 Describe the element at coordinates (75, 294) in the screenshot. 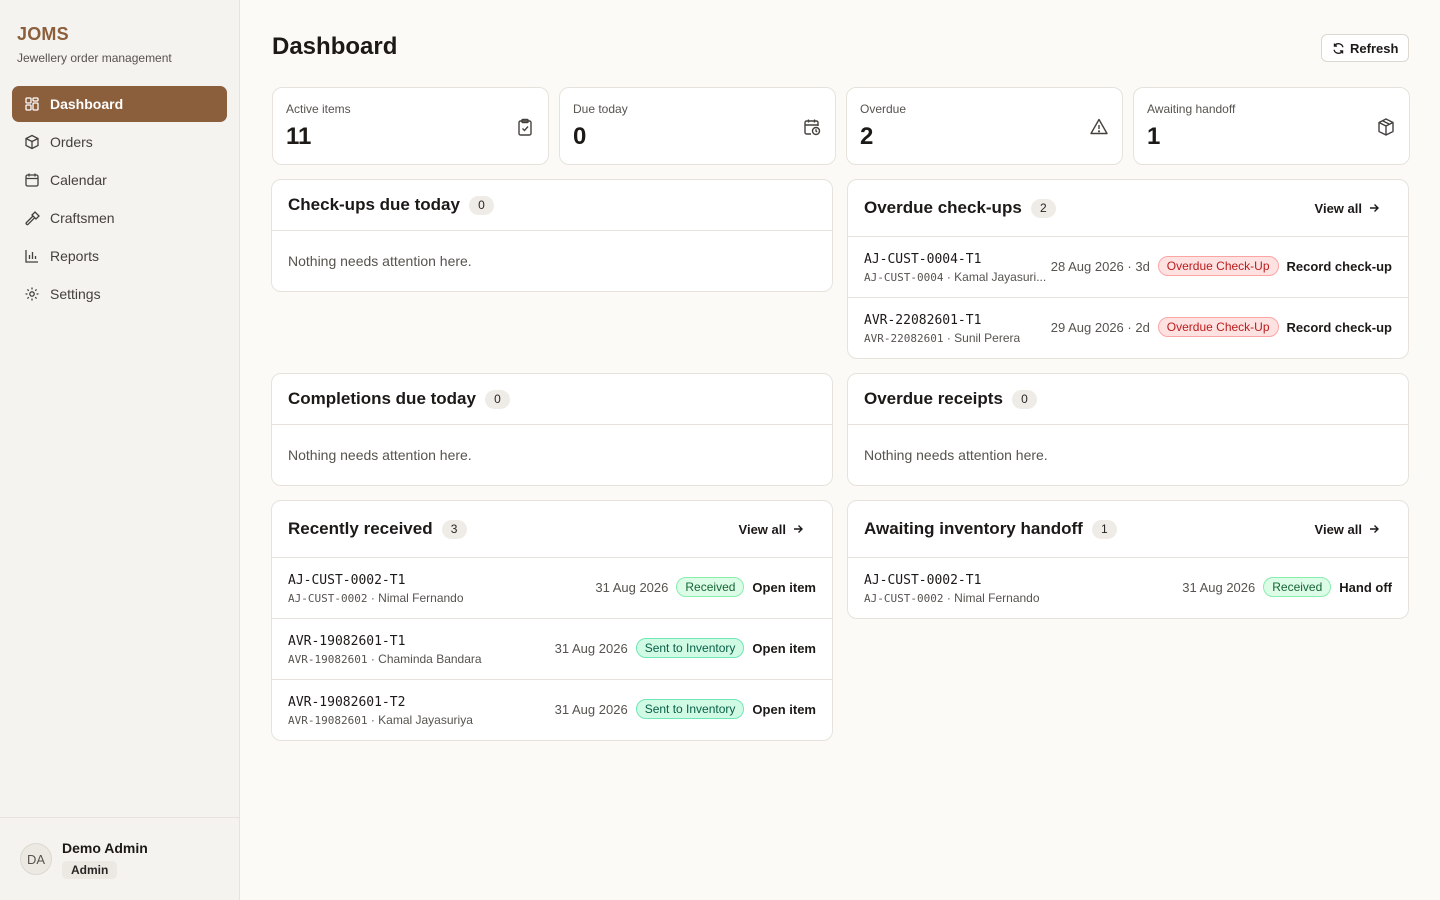

I see `sidebar-item-label: Settings` at that location.